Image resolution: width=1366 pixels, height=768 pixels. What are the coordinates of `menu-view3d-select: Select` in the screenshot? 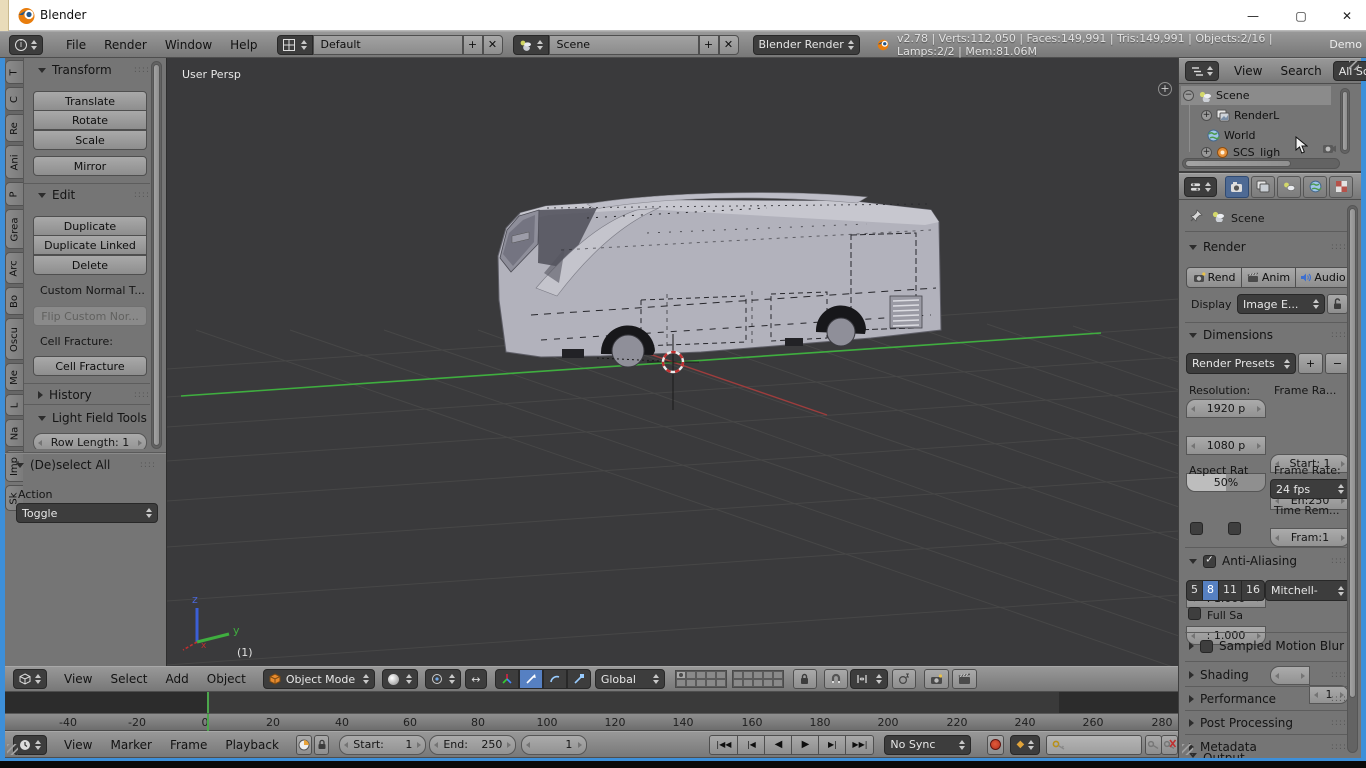 It's located at (128, 679).